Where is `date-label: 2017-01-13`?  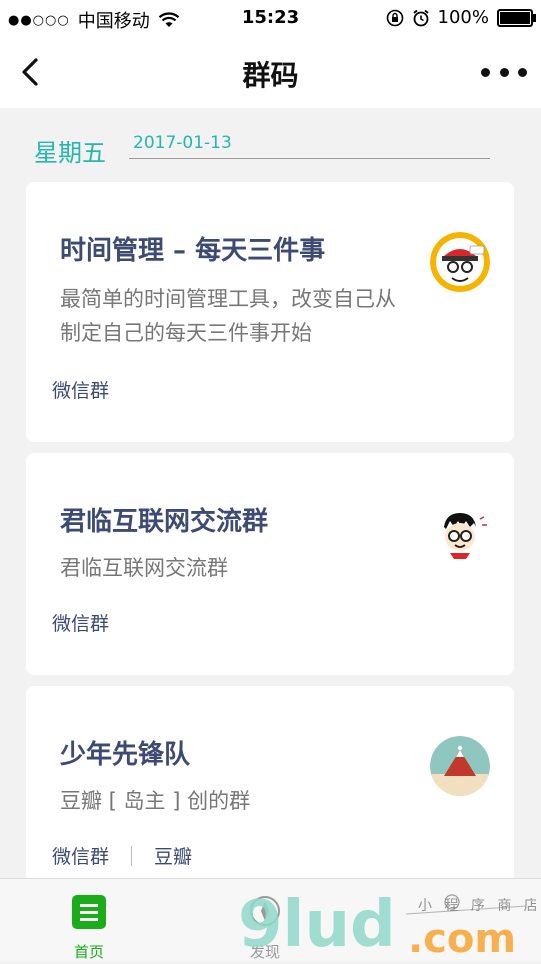
date-label: 2017-01-13 is located at coordinates (182, 143).